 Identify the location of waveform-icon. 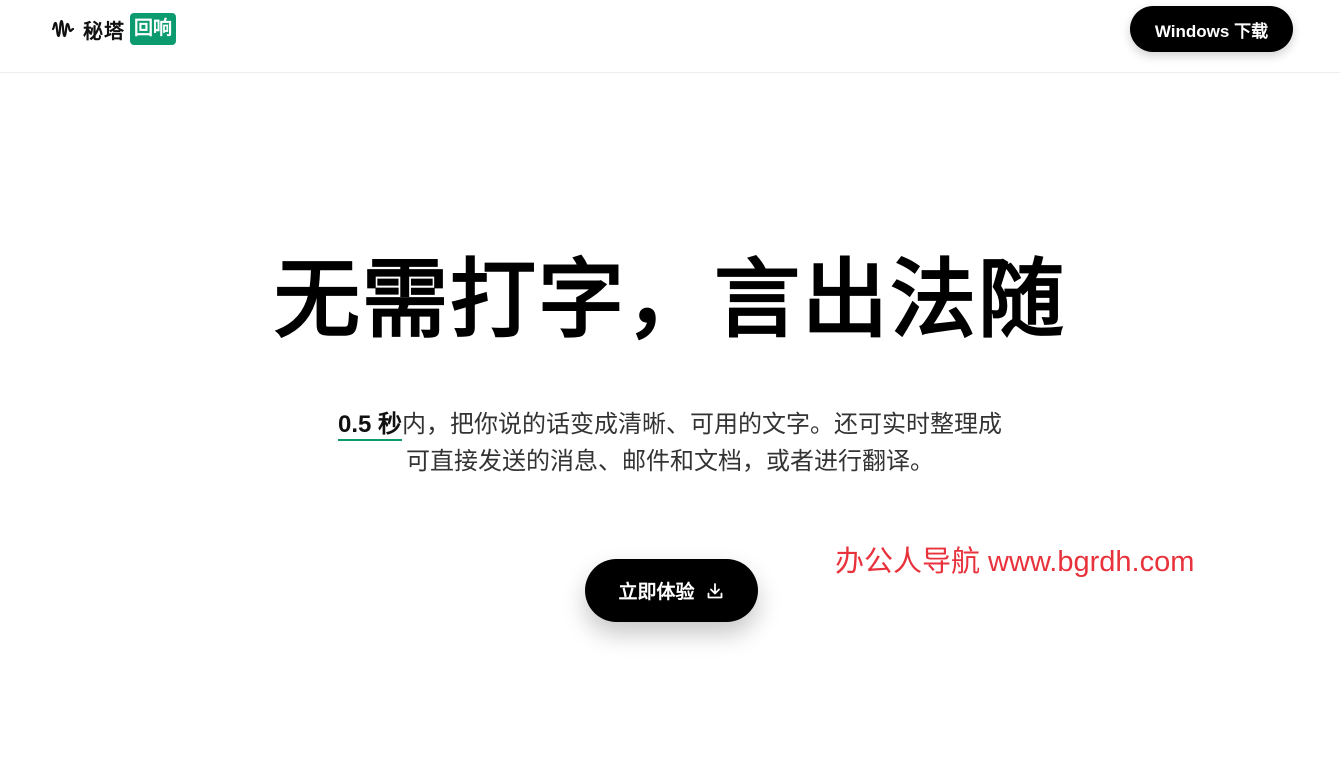
(63, 29).